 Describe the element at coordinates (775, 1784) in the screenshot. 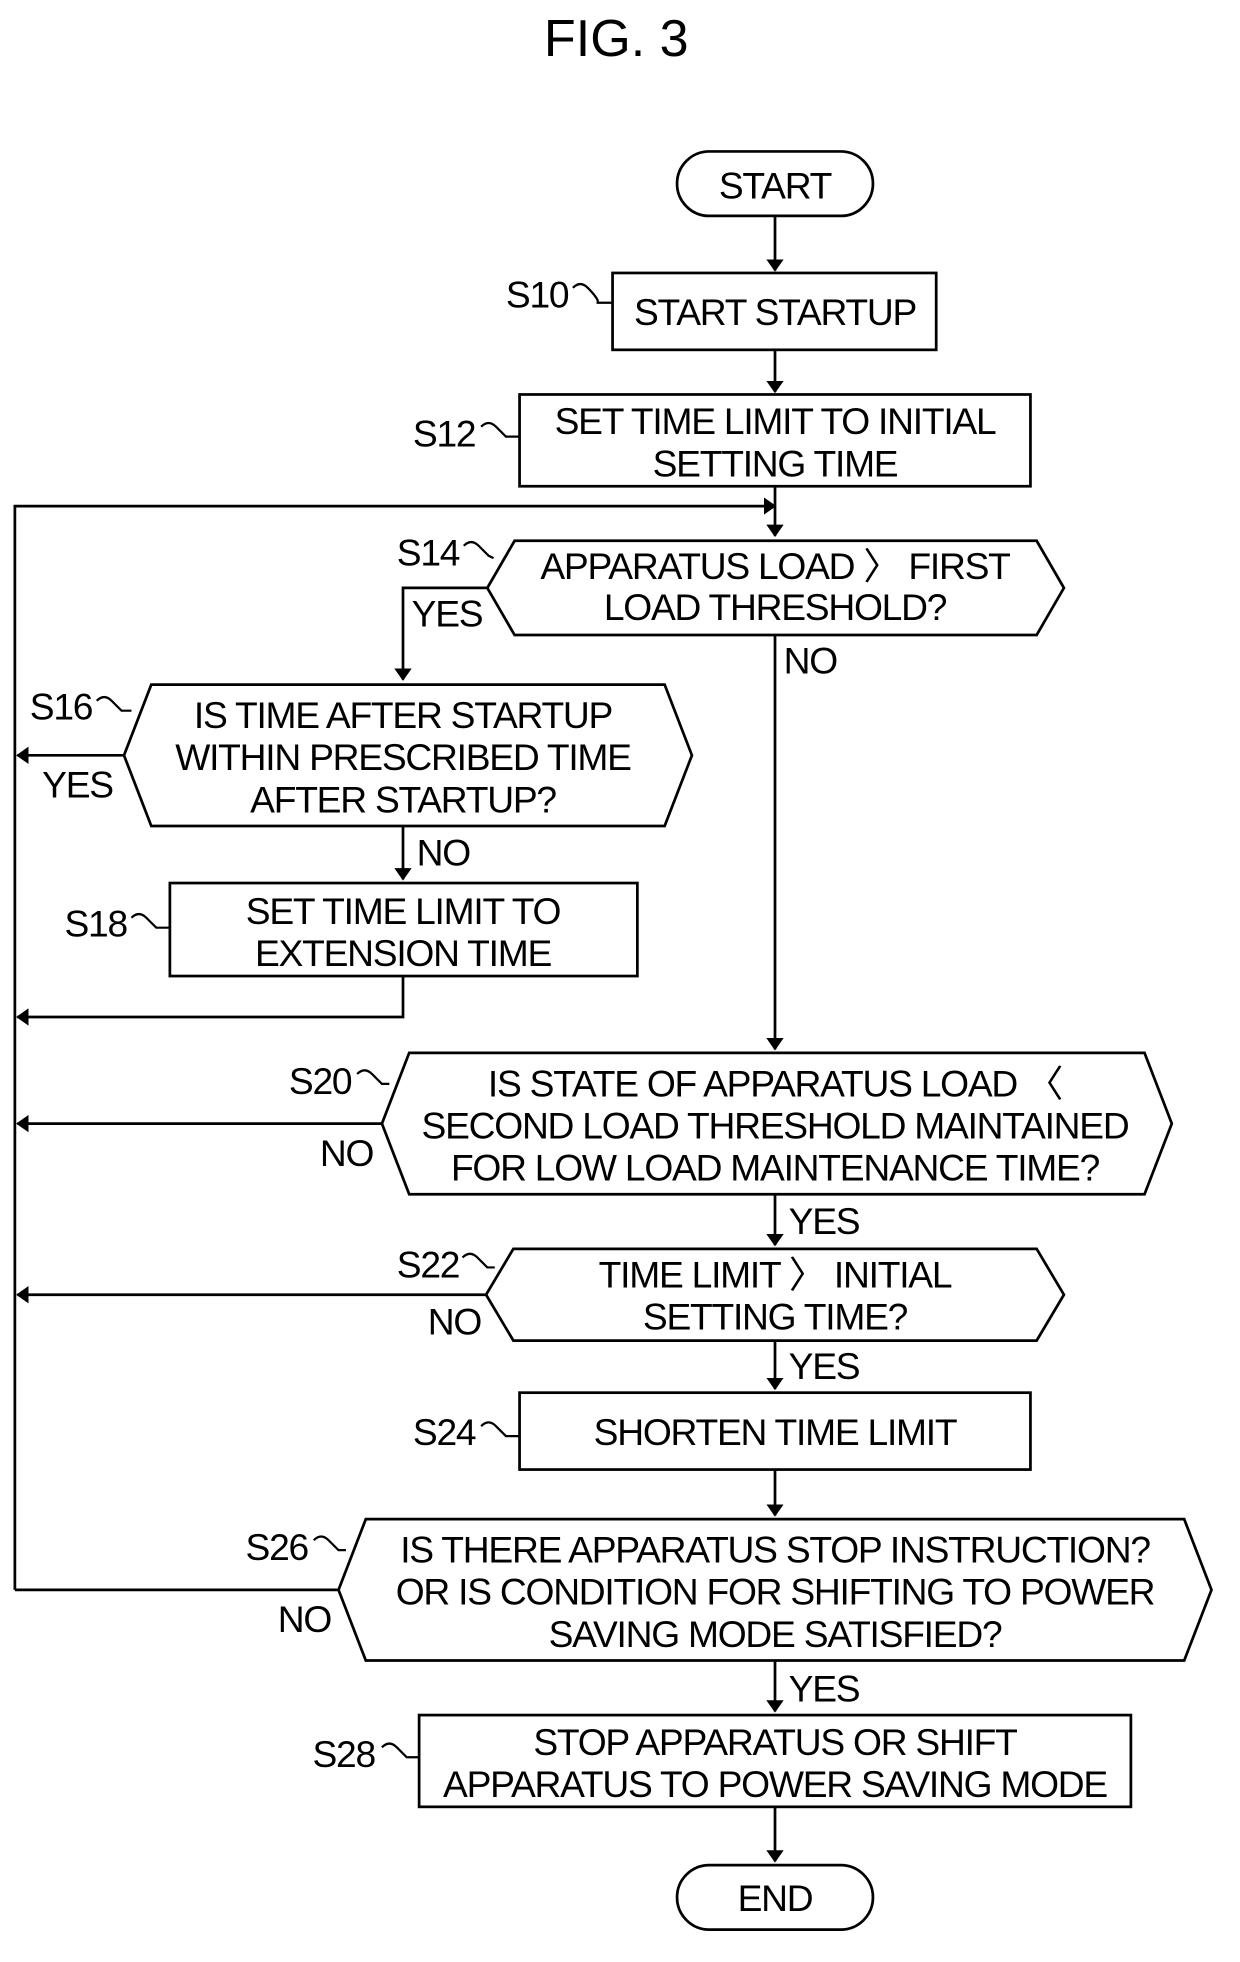

I see `step-s28-text-line2: APPARATUS TO POWER SAVING MODE` at that location.